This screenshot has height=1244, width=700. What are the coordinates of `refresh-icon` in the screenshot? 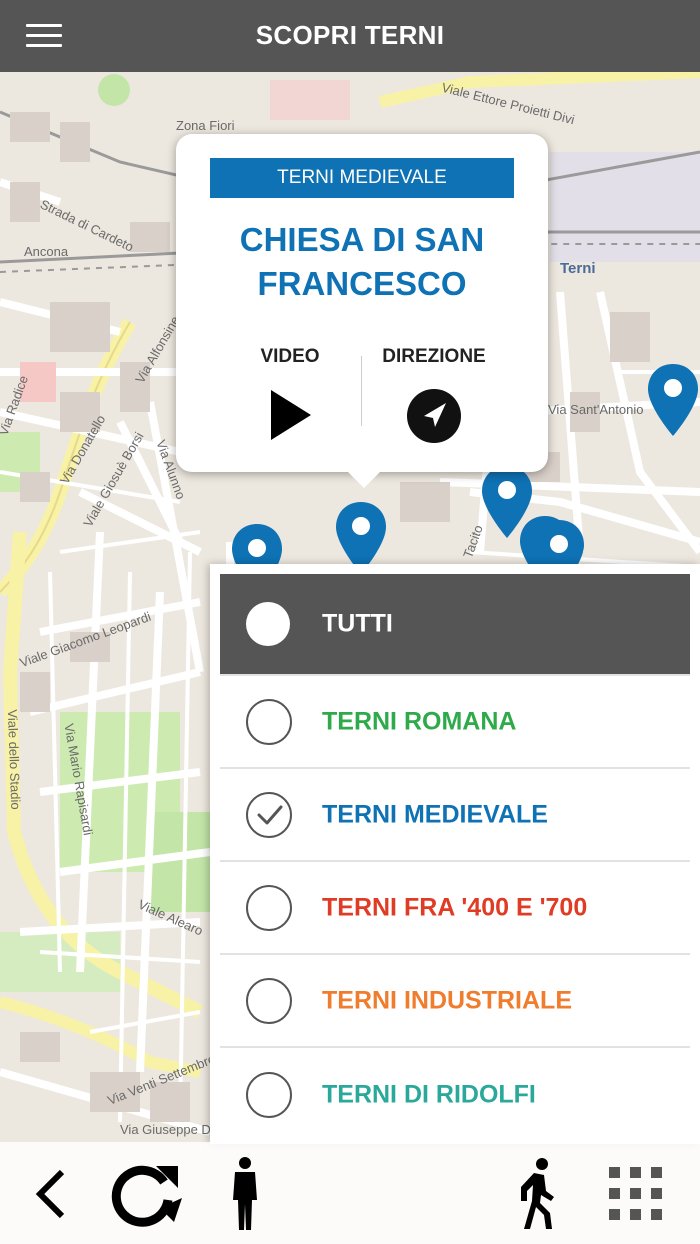 It's located at (146, 1196).